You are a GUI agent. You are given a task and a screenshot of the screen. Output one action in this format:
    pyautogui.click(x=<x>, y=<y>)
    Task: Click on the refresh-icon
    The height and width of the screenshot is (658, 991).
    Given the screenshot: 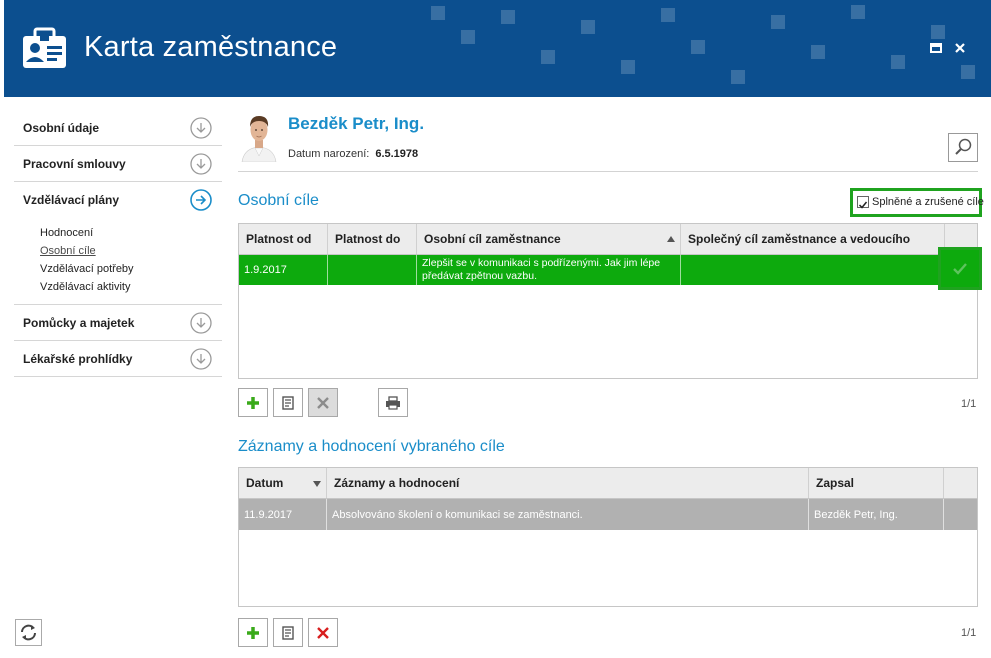 What is the action you would take?
    pyautogui.click(x=28, y=632)
    